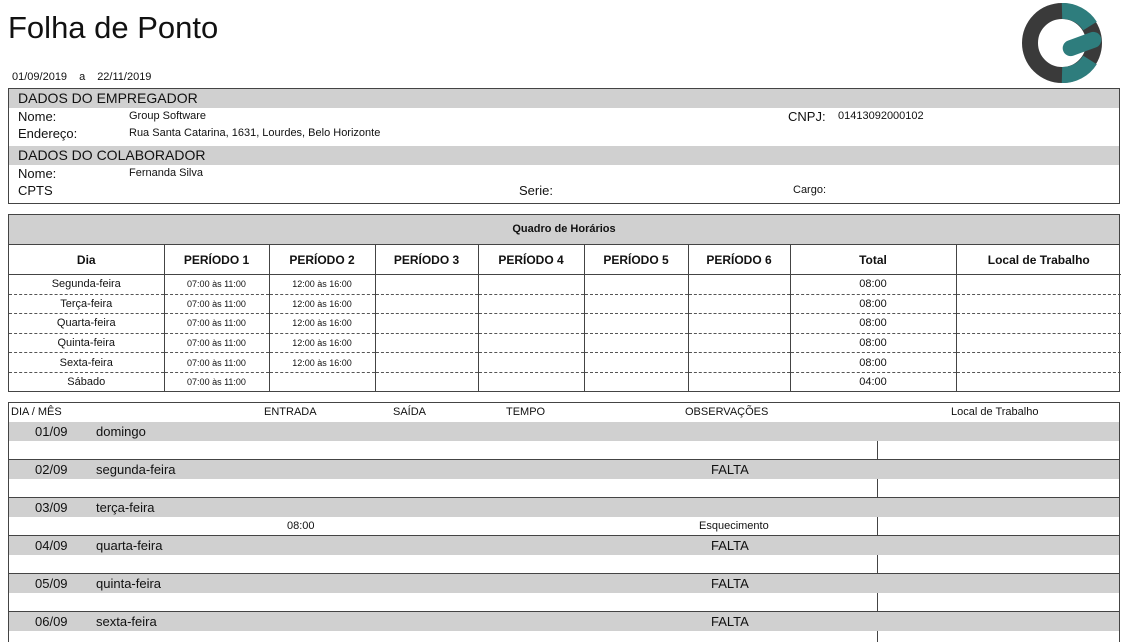 Image resolution: width=1126 pixels, height=642 pixels. Describe the element at coordinates (564, 507) in the screenshot. I see `day-record-header: 03/09 terça-feira` at that location.